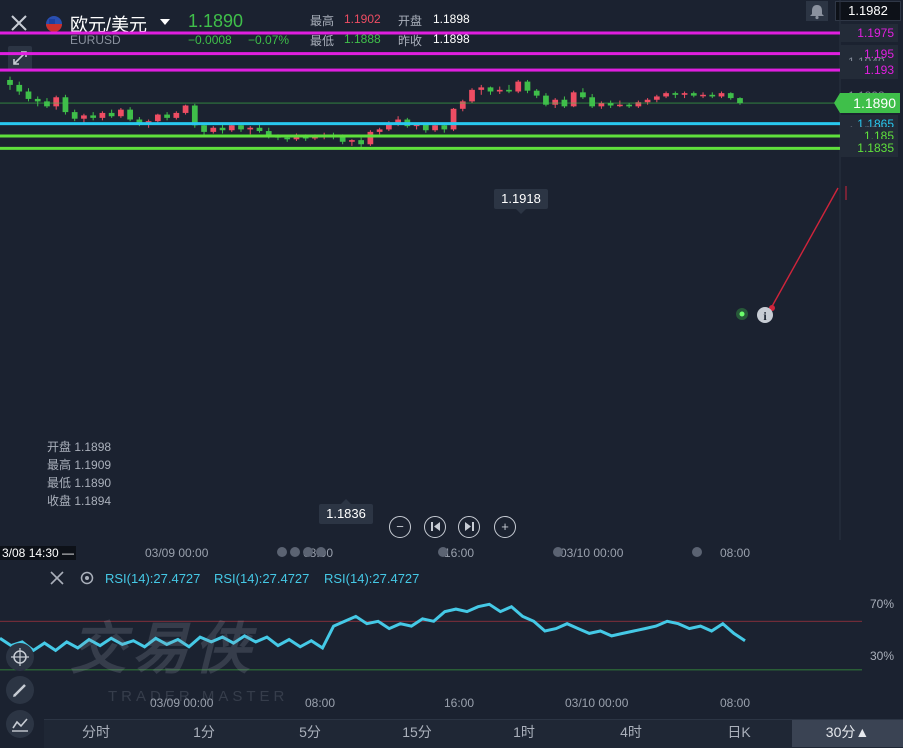  What do you see at coordinates (38, 553) in the screenshot?
I see `crosshair-time: 3/08 14:30 —` at bounding box center [38, 553].